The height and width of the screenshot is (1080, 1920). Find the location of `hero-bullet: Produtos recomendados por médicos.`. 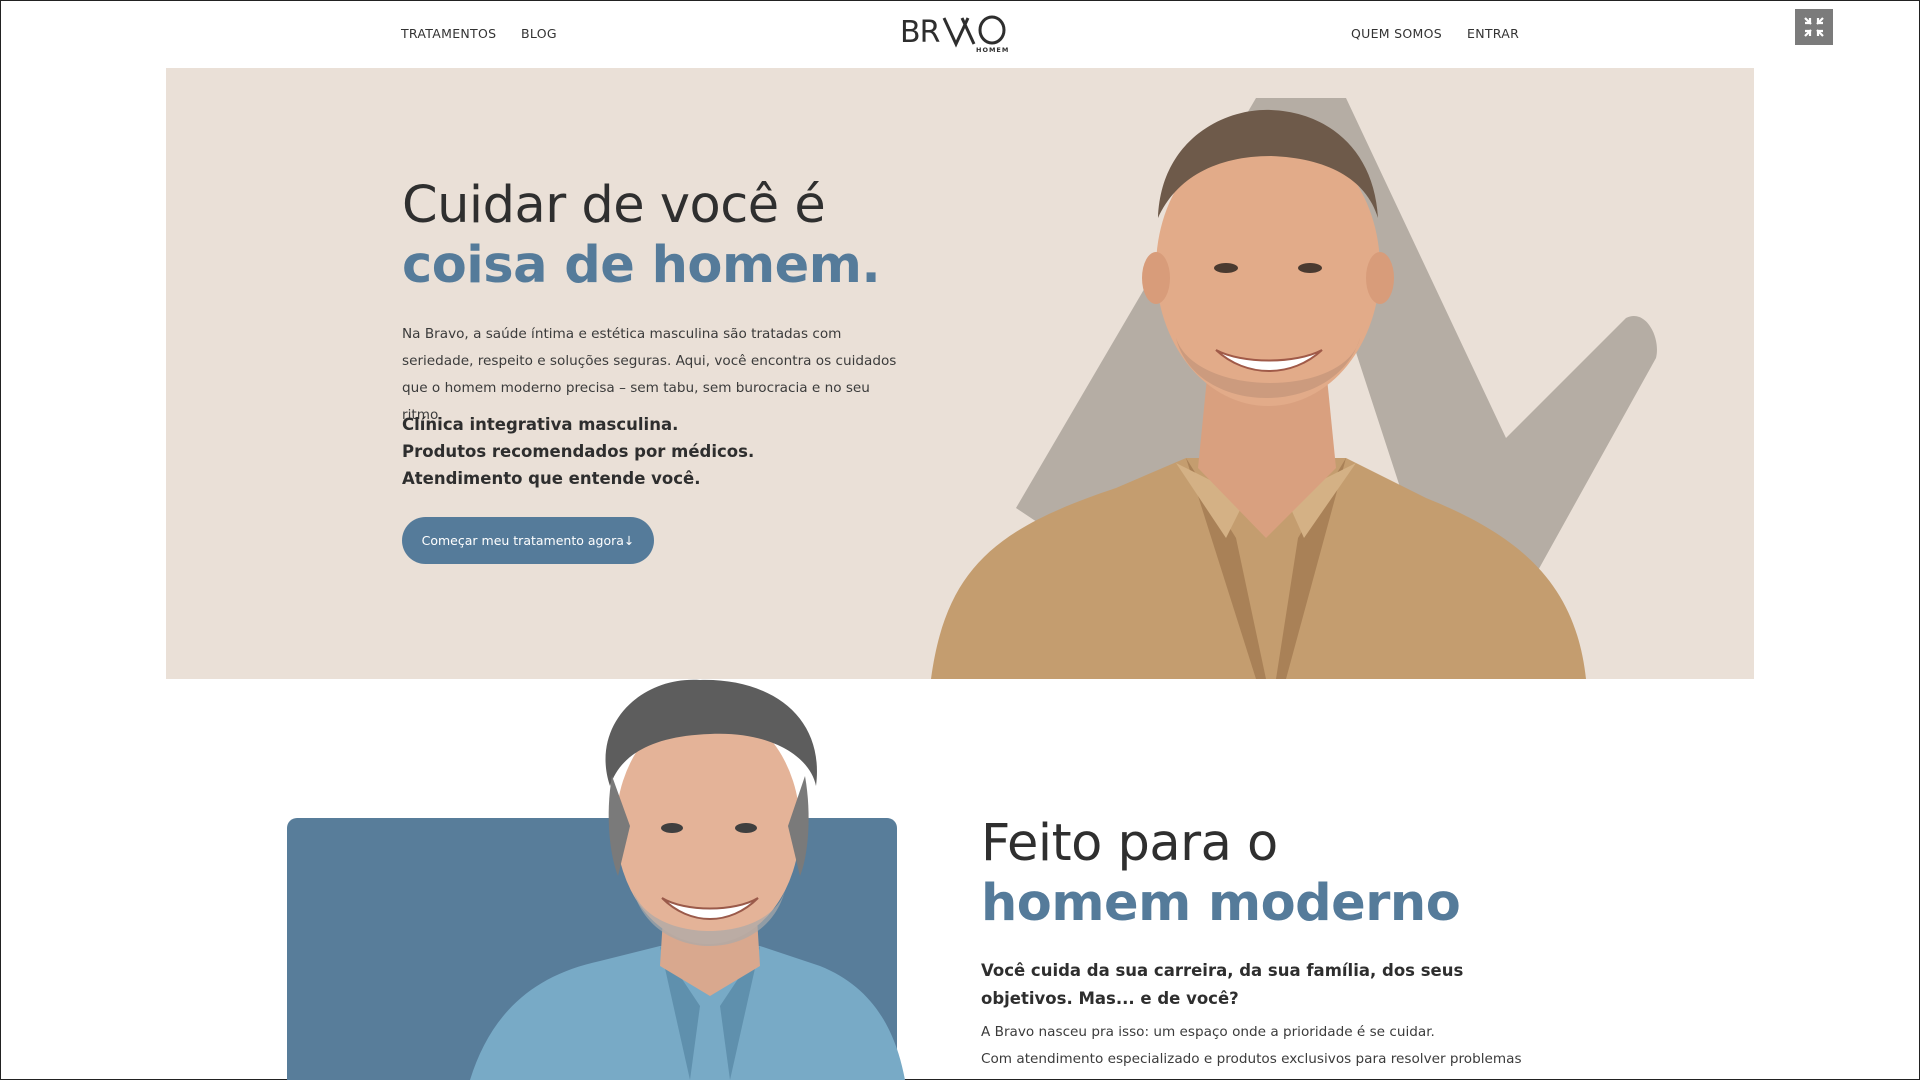

hero-bullet: Produtos recomendados por médicos. is located at coordinates (578, 451).